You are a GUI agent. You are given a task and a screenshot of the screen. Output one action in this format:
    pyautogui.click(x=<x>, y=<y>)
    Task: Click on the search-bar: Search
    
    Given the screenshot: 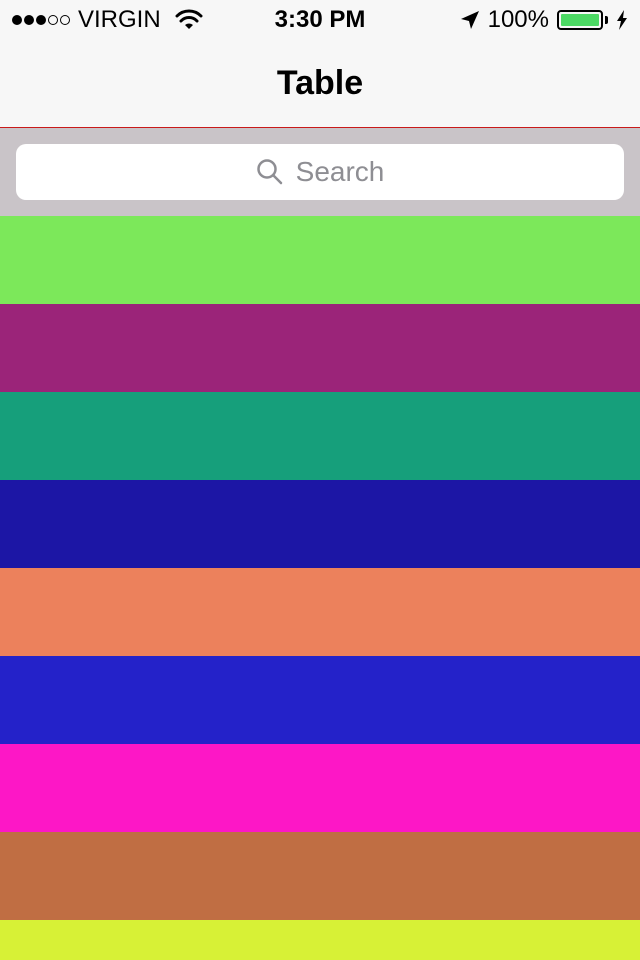 What is the action you would take?
    pyautogui.click(x=320, y=172)
    